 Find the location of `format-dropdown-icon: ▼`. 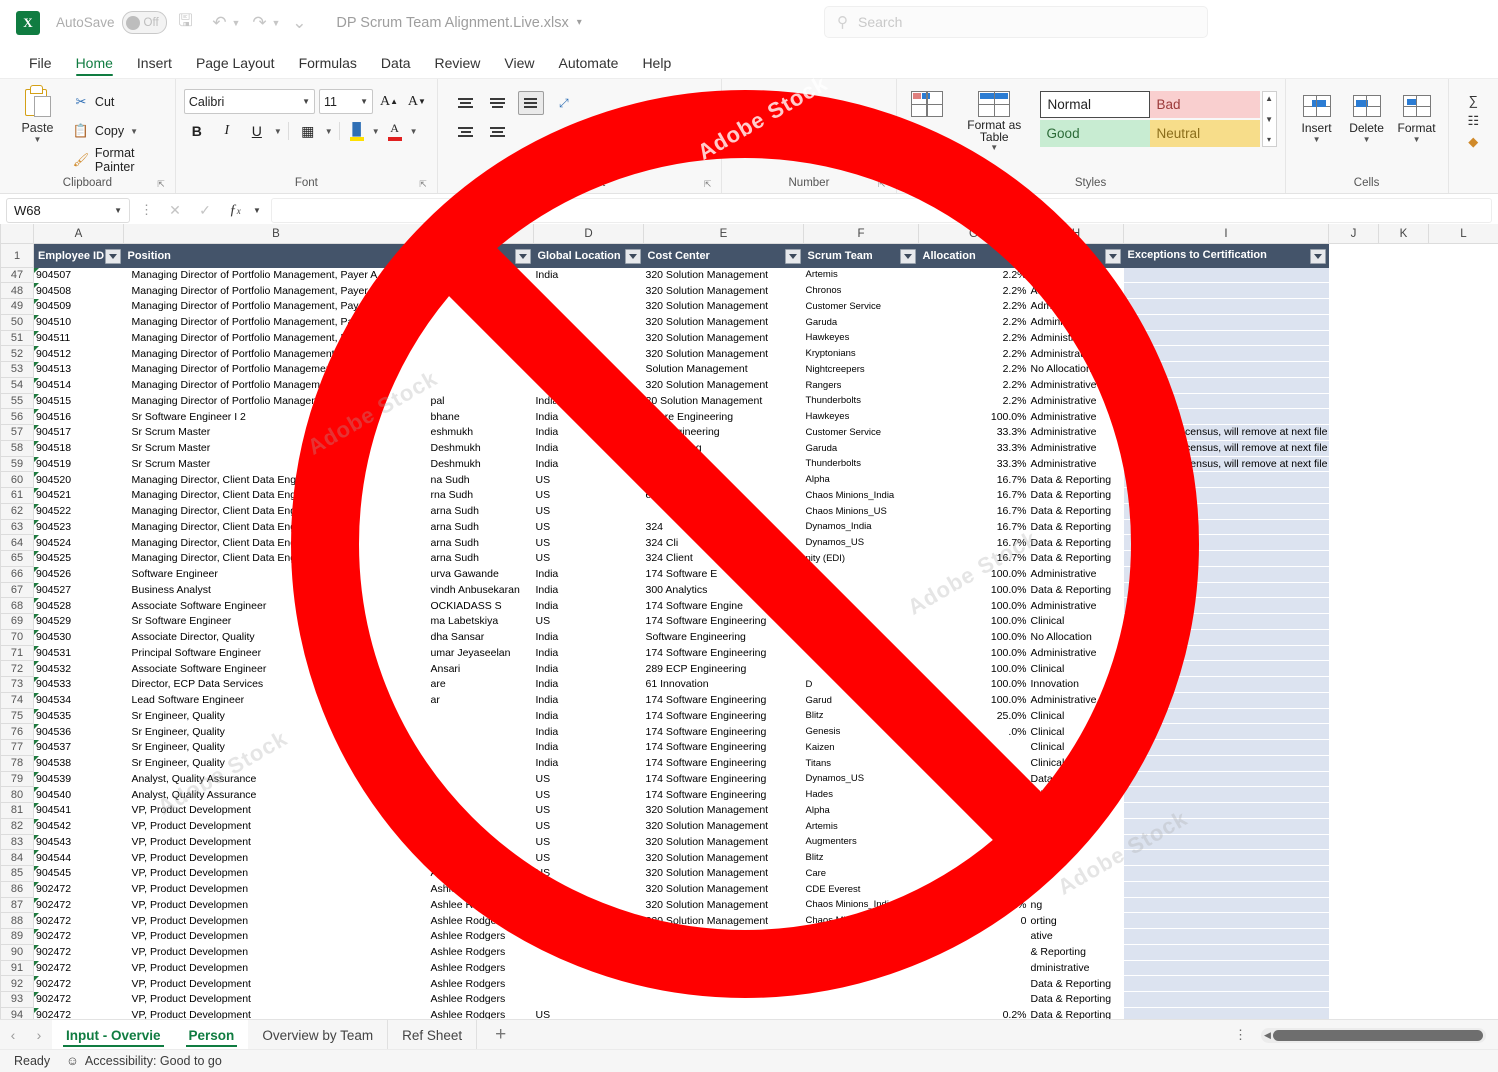

format-dropdown-icon: ▼ is located at coordinates (1417, 139).